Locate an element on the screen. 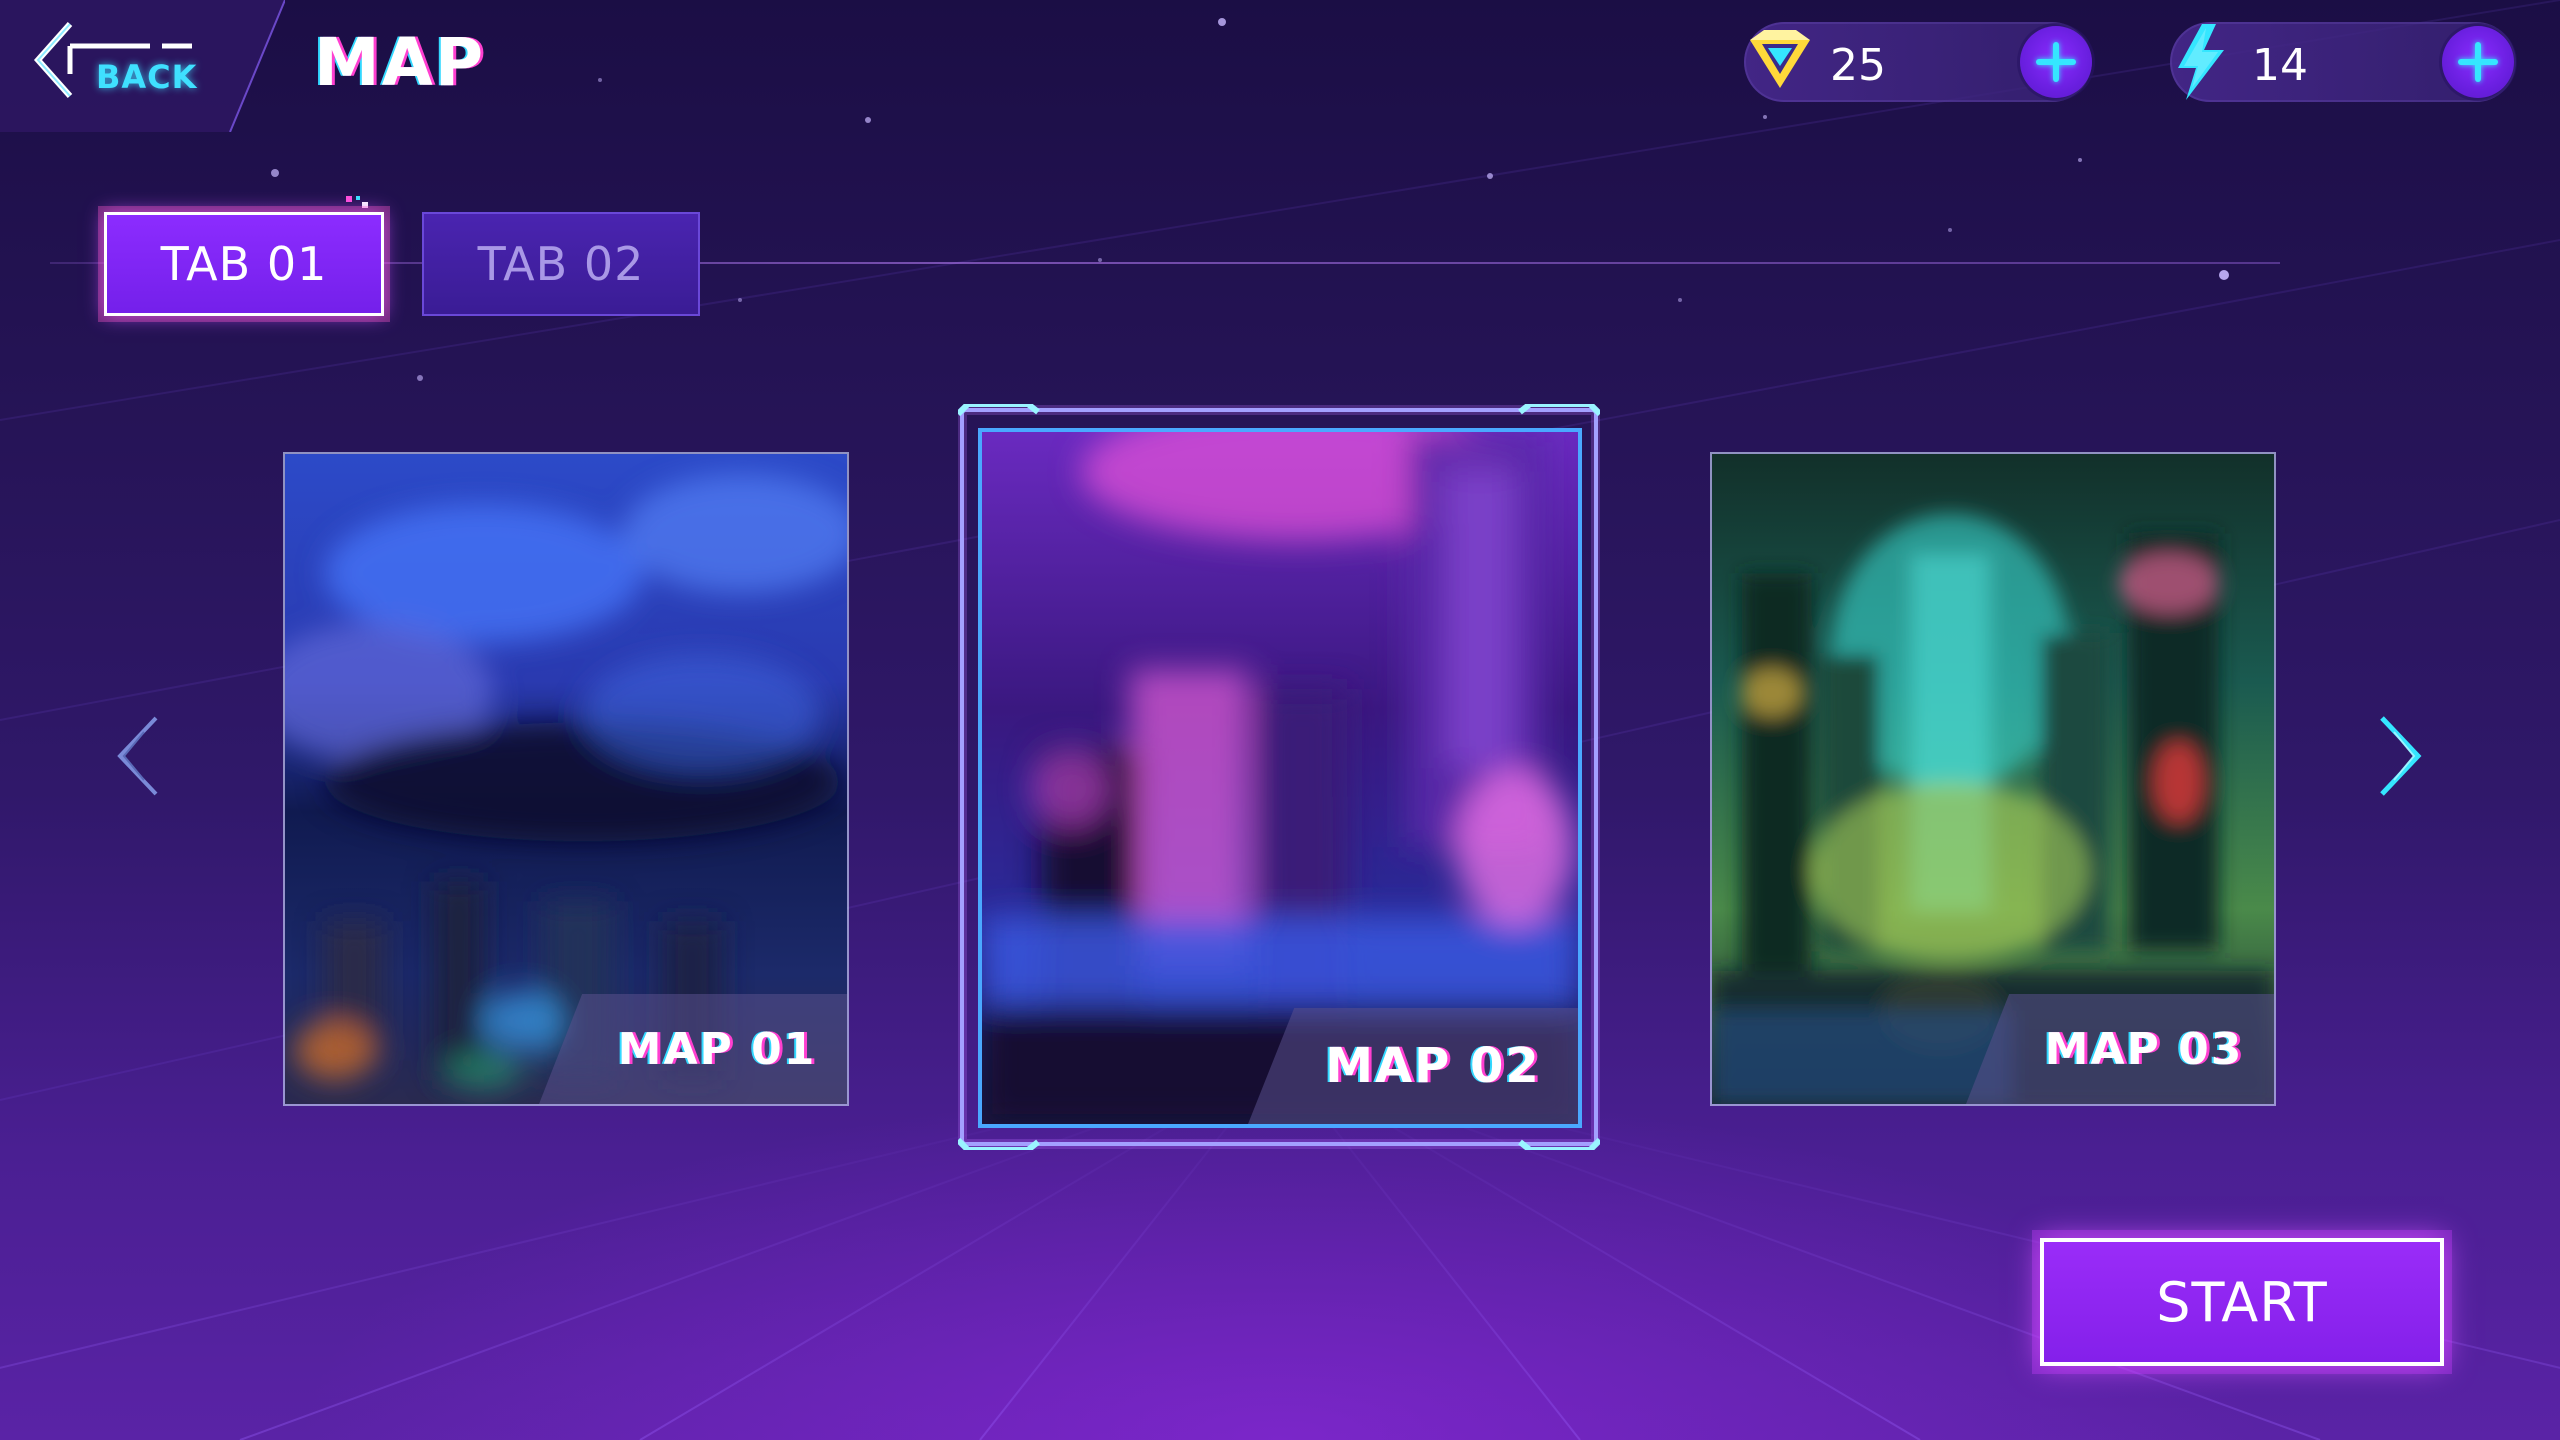 The width and height of the screenshot is (2560, 1440). tab-01: TAB 01 is located at coordinates (244, 264).